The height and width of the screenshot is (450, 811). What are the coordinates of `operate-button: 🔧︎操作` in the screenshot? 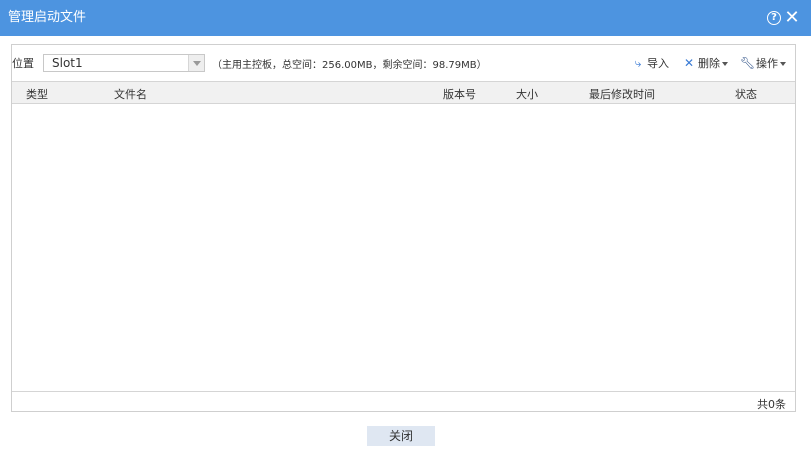 It's located at (763, 63).